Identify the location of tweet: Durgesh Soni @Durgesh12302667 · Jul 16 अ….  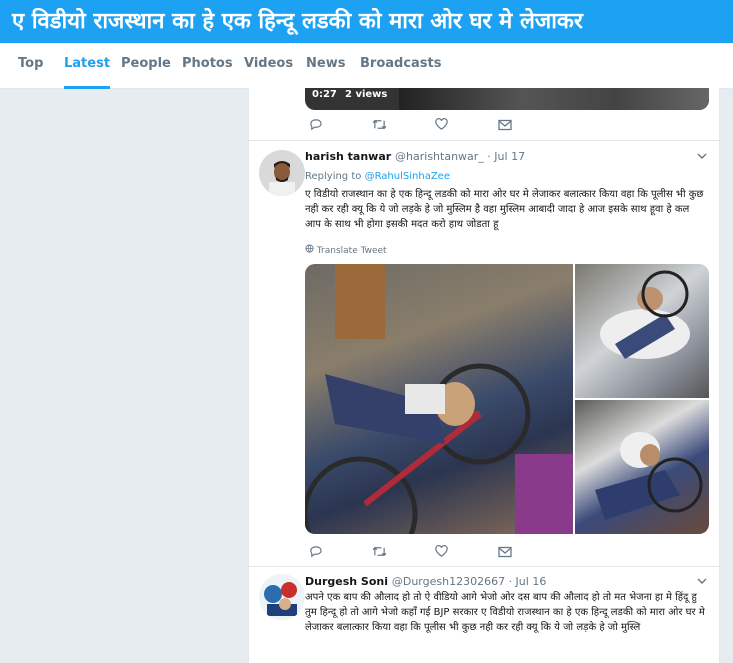
(484, 614).